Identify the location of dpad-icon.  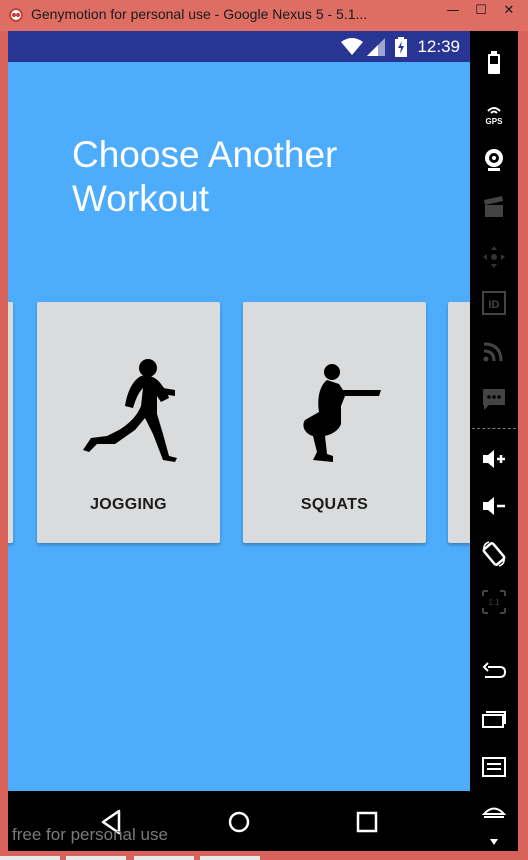
(494, 257).